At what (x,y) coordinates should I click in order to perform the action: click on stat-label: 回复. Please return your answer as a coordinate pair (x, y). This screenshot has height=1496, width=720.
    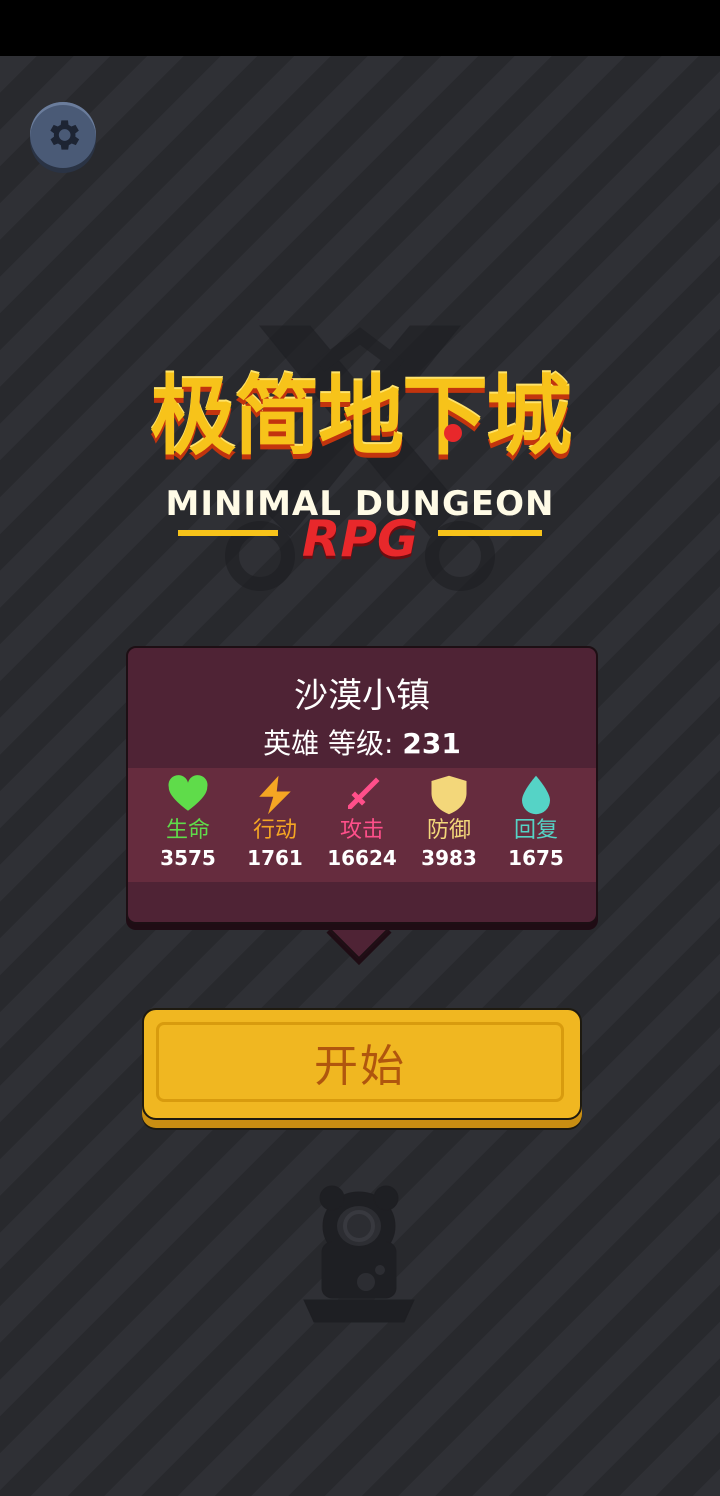
    Looking at the image, I should click on (535, 830).